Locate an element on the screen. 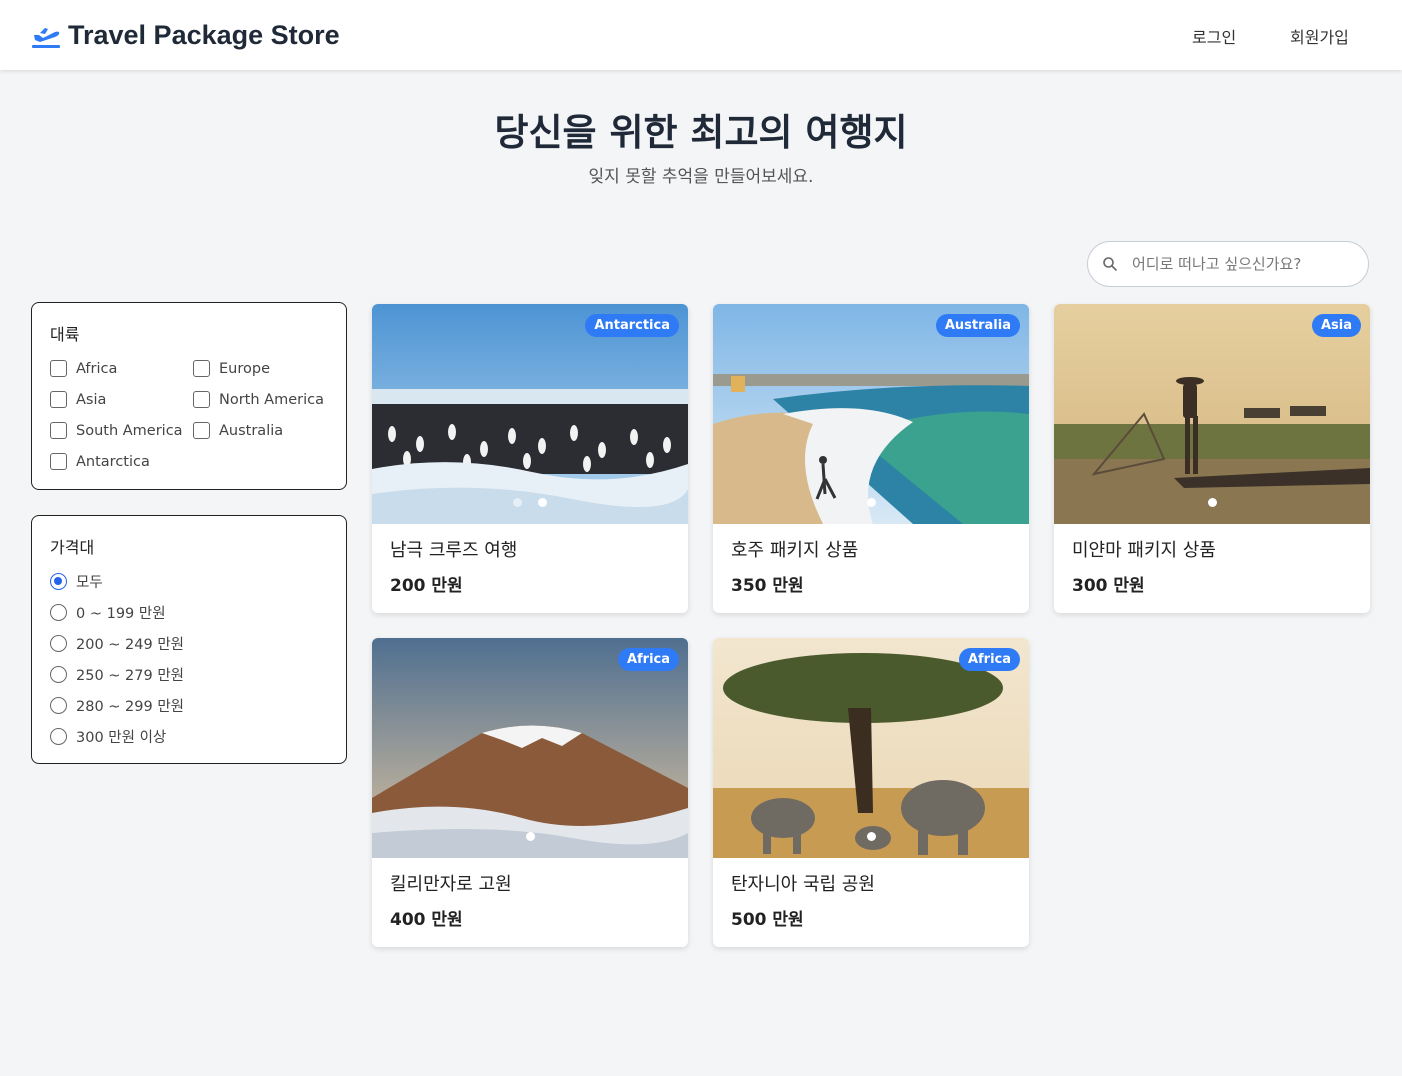 The image size is (1402, 1076). product-image: Asia is located at coordinates (1212, 414).